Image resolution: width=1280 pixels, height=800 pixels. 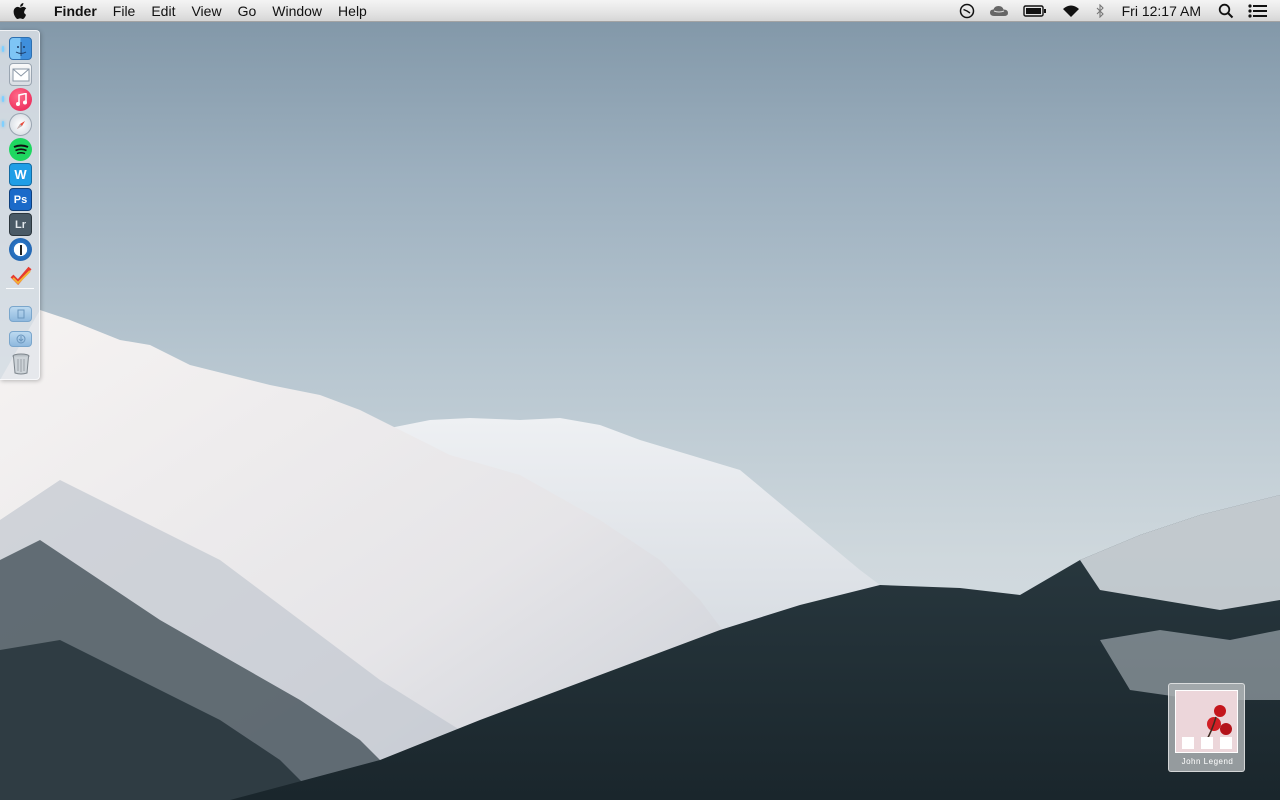 What do you see at coordinates (999, 11) in the screenshot?
I see `cloud-icon` at bounding box center [999, 11].